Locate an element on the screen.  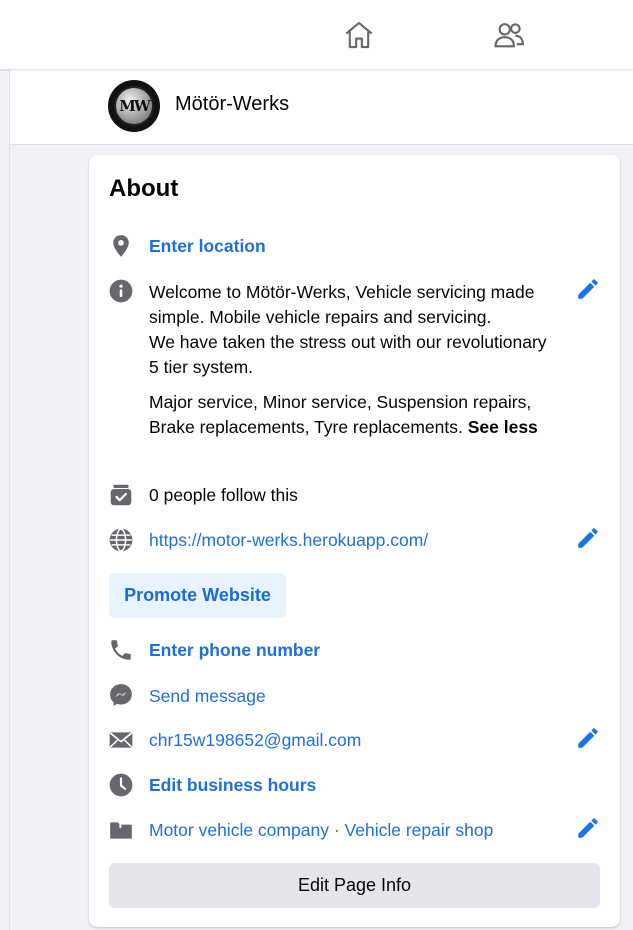
enter-phone-link: Enter phone number is located at coordinates (234, 650).